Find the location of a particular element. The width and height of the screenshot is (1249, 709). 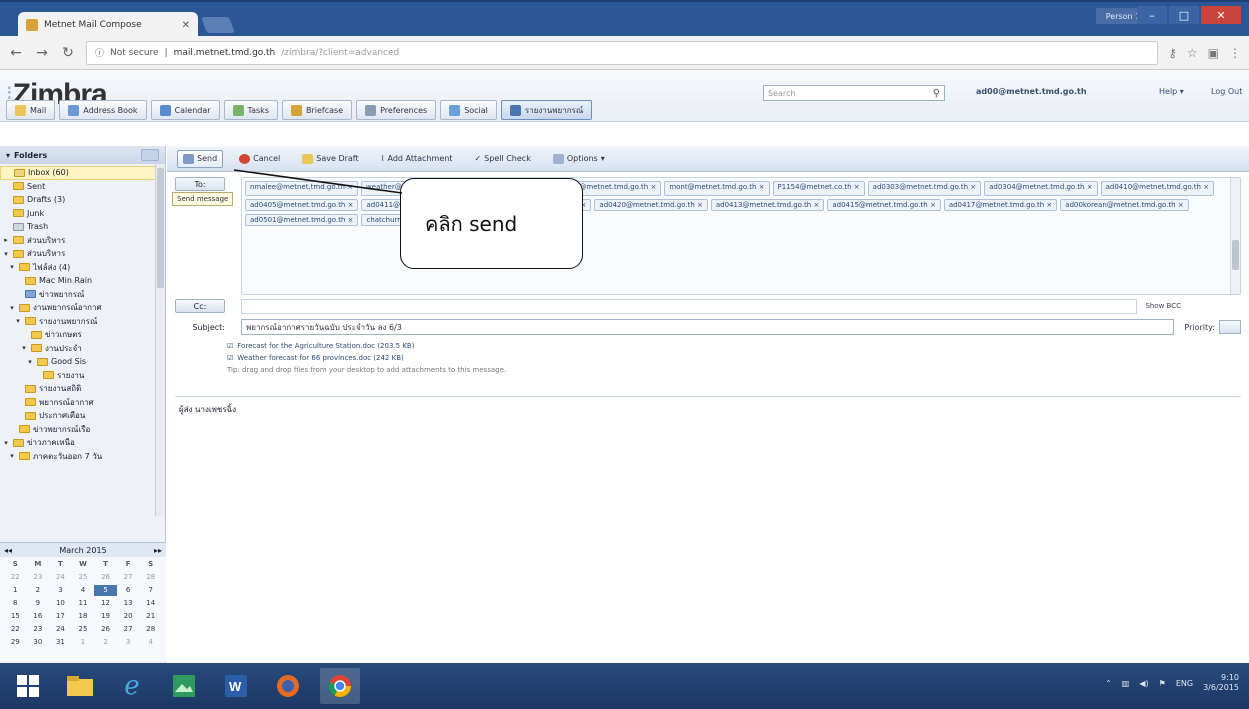

language-indicator: ENG is located at coordinates (1184, 683).